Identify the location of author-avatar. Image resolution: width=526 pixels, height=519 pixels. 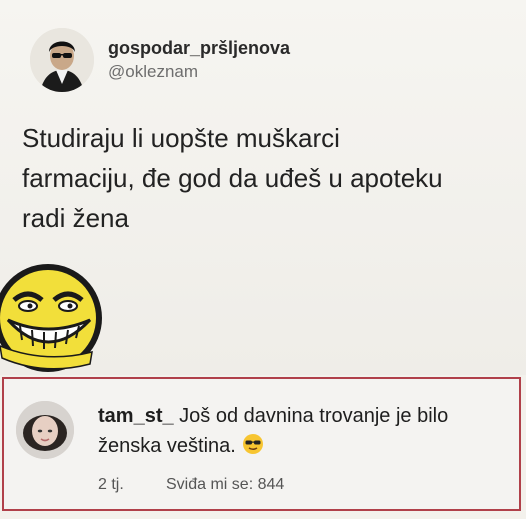
(62, 60).